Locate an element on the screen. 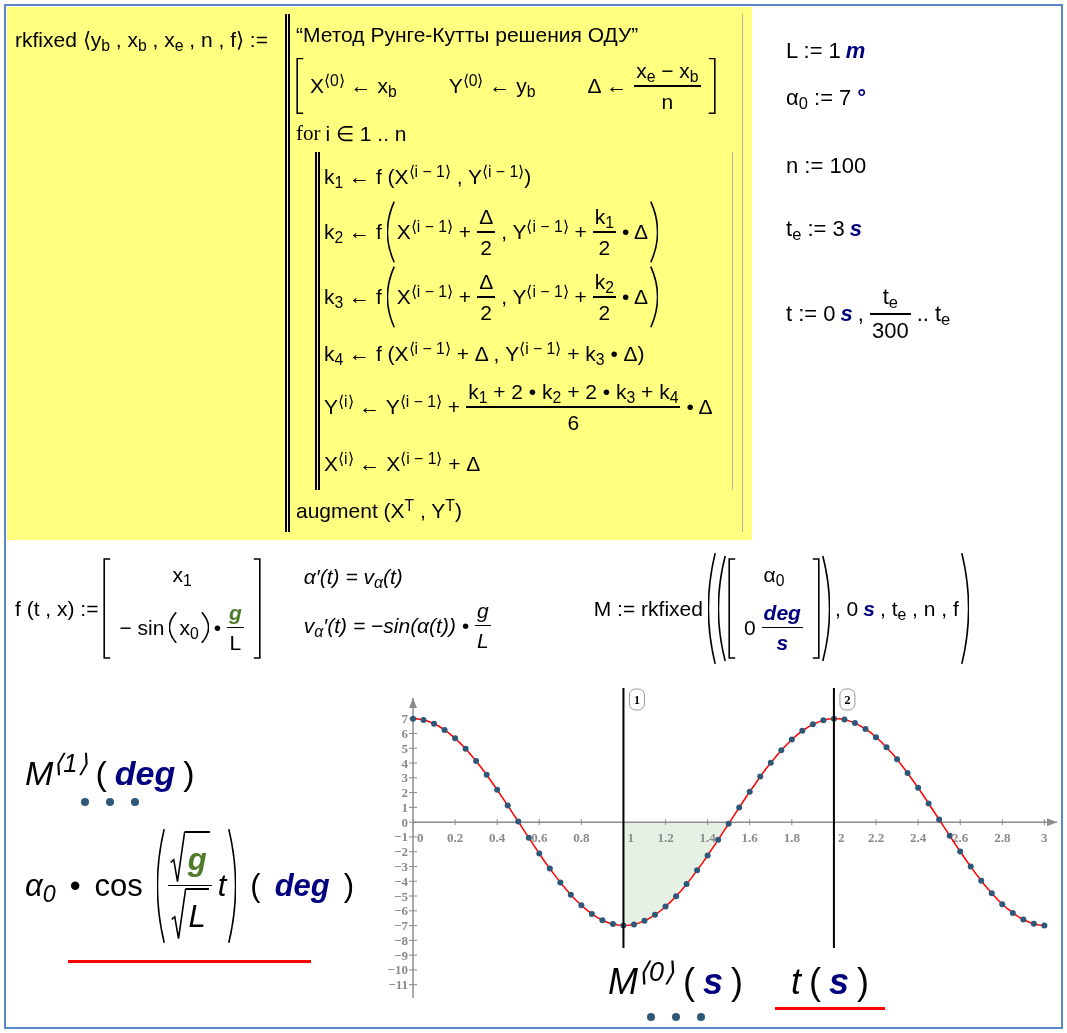 The height and width of the screenshot is (1033, 1067). ref-line-label: 2 is located at coordinates (847, 700).